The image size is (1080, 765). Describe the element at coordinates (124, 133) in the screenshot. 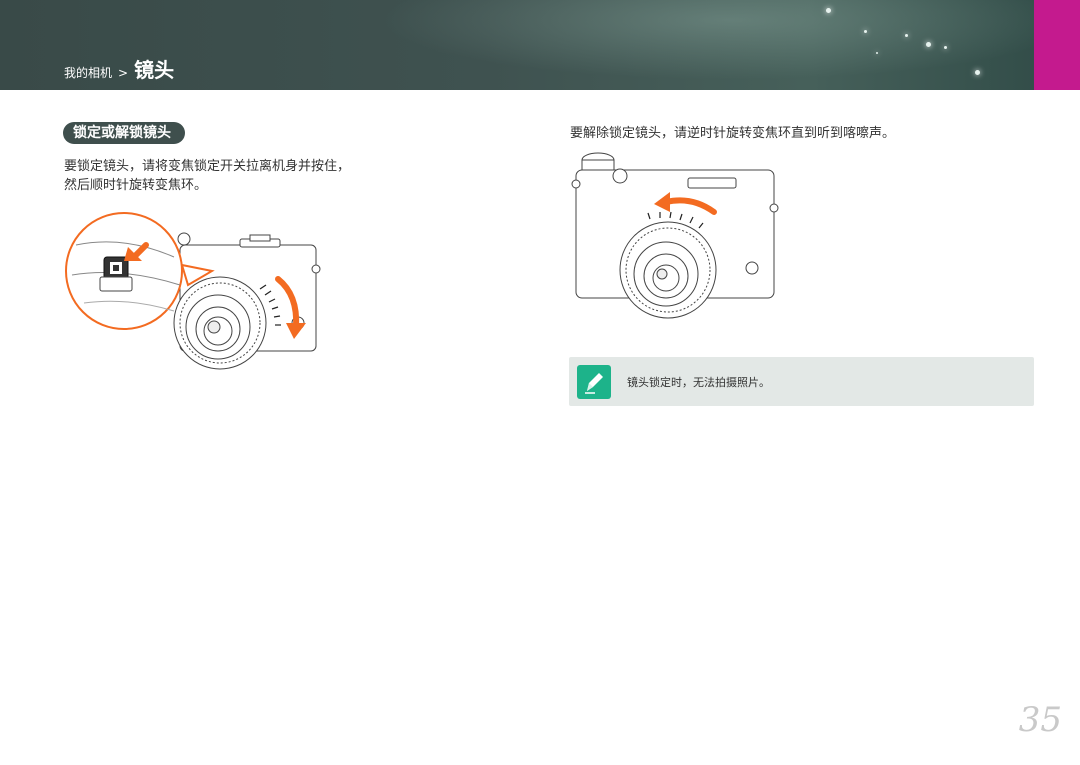

I see `section-title: 锁定或解锁镜头` at that location.